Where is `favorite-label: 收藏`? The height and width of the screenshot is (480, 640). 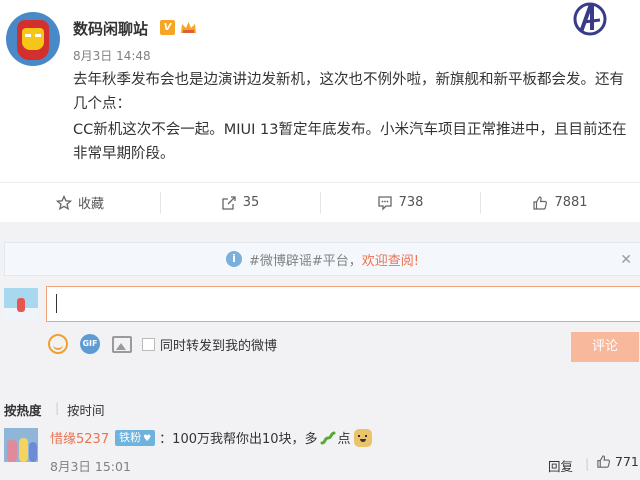 favorite-label: 收藏 is located at coordinates (90, 204).